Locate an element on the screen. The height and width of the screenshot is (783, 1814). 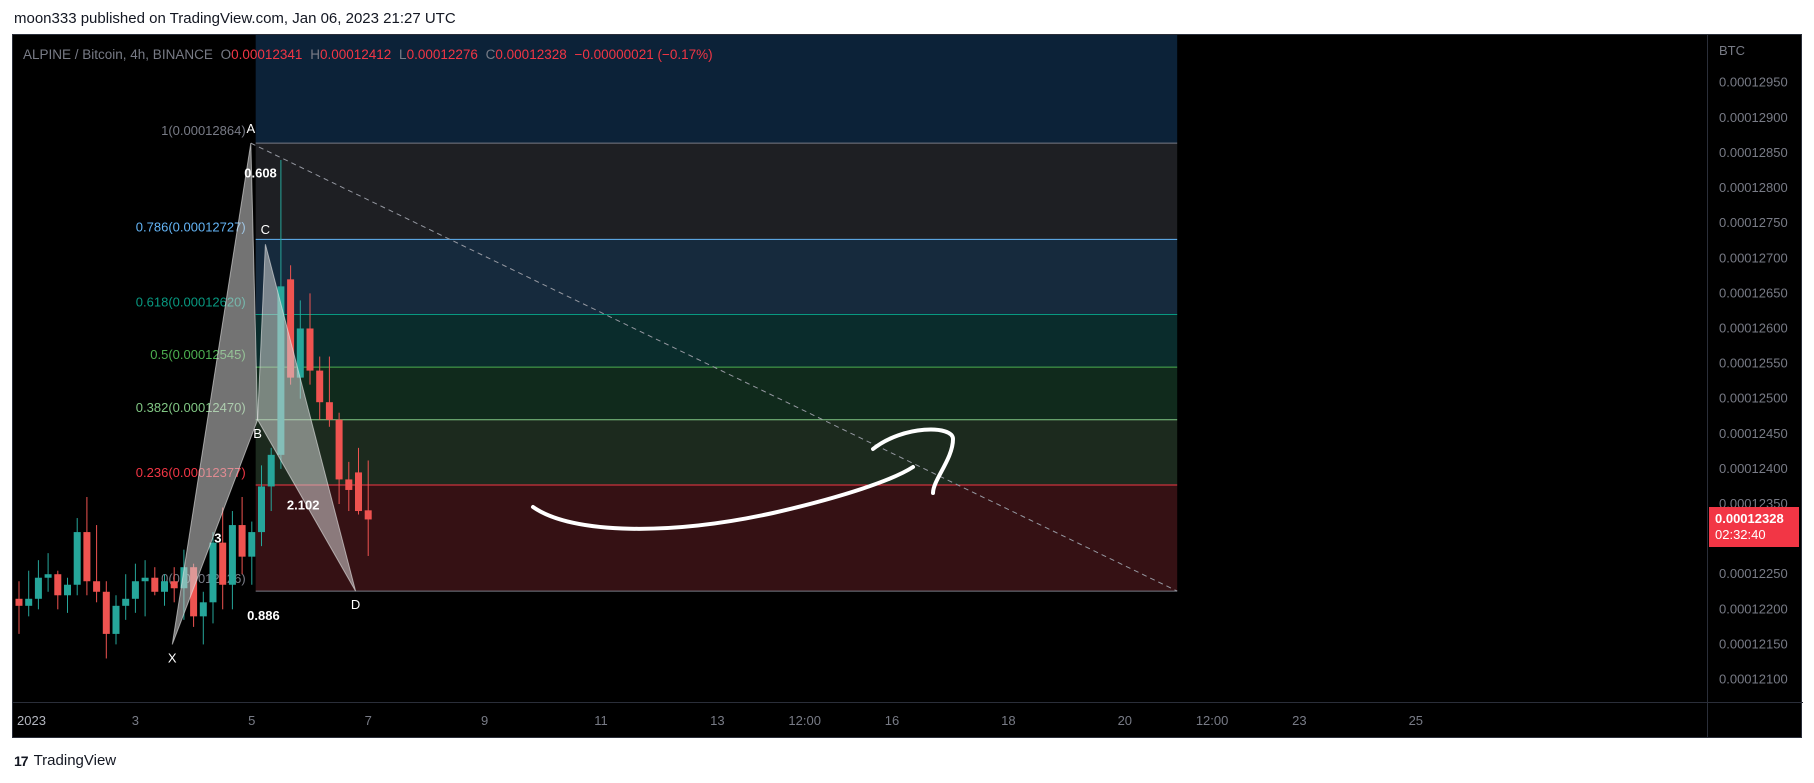
bar-countdown: 02:32:40 is located at coordinates (1740, 534).